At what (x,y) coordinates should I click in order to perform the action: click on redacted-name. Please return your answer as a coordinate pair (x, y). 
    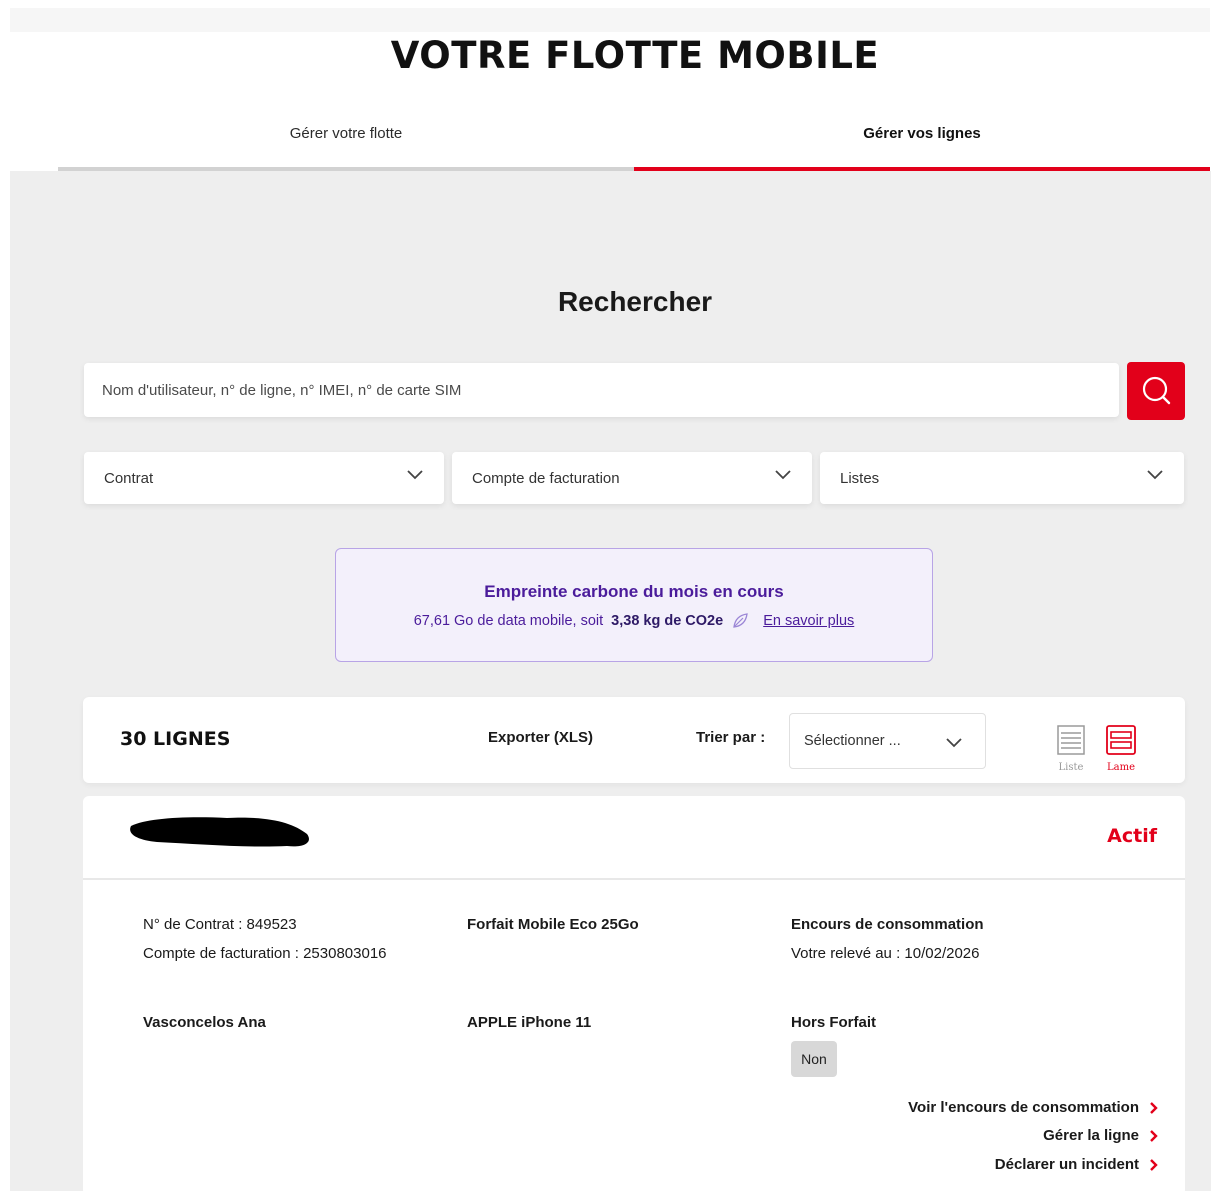
    Looking at the image, I should click on (219, 832).